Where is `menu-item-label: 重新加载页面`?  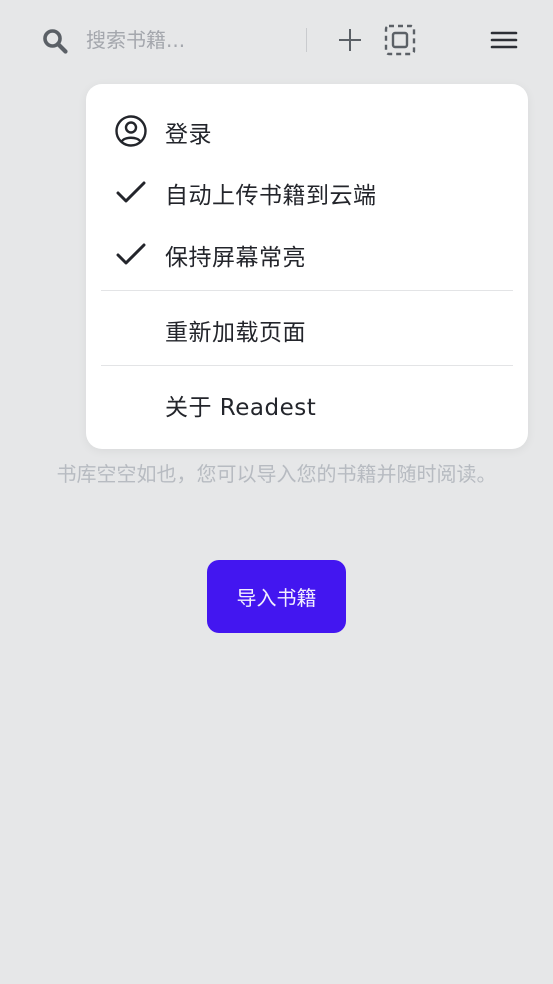 menu-item-label: 重新加载页面 is located at coordinates (235, 333).